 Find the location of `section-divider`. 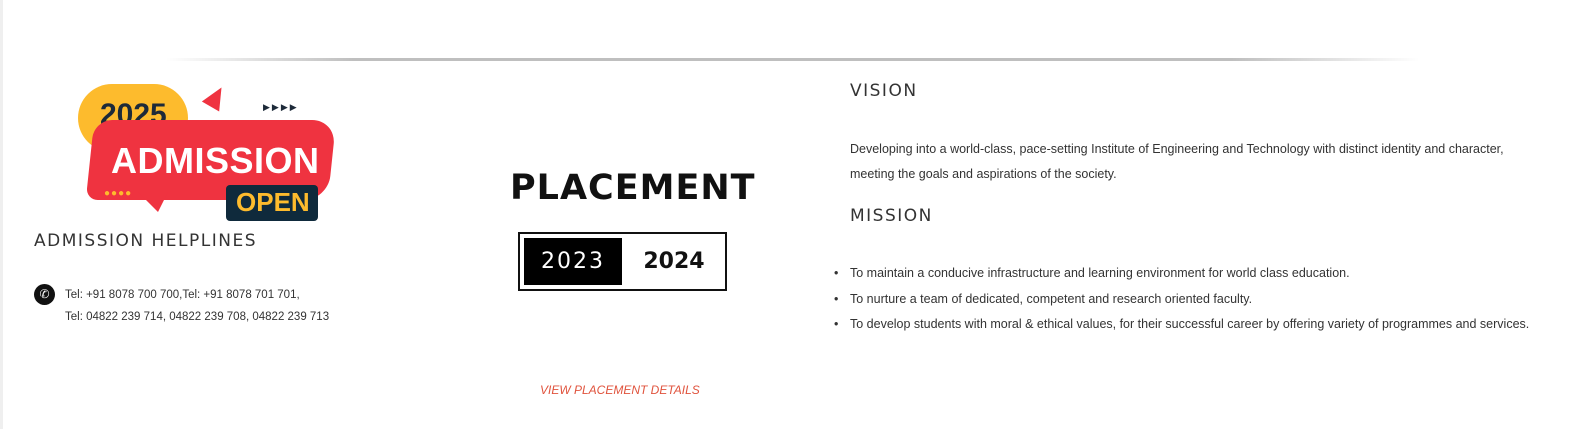

section-divider is located at coordinates (792, 59).